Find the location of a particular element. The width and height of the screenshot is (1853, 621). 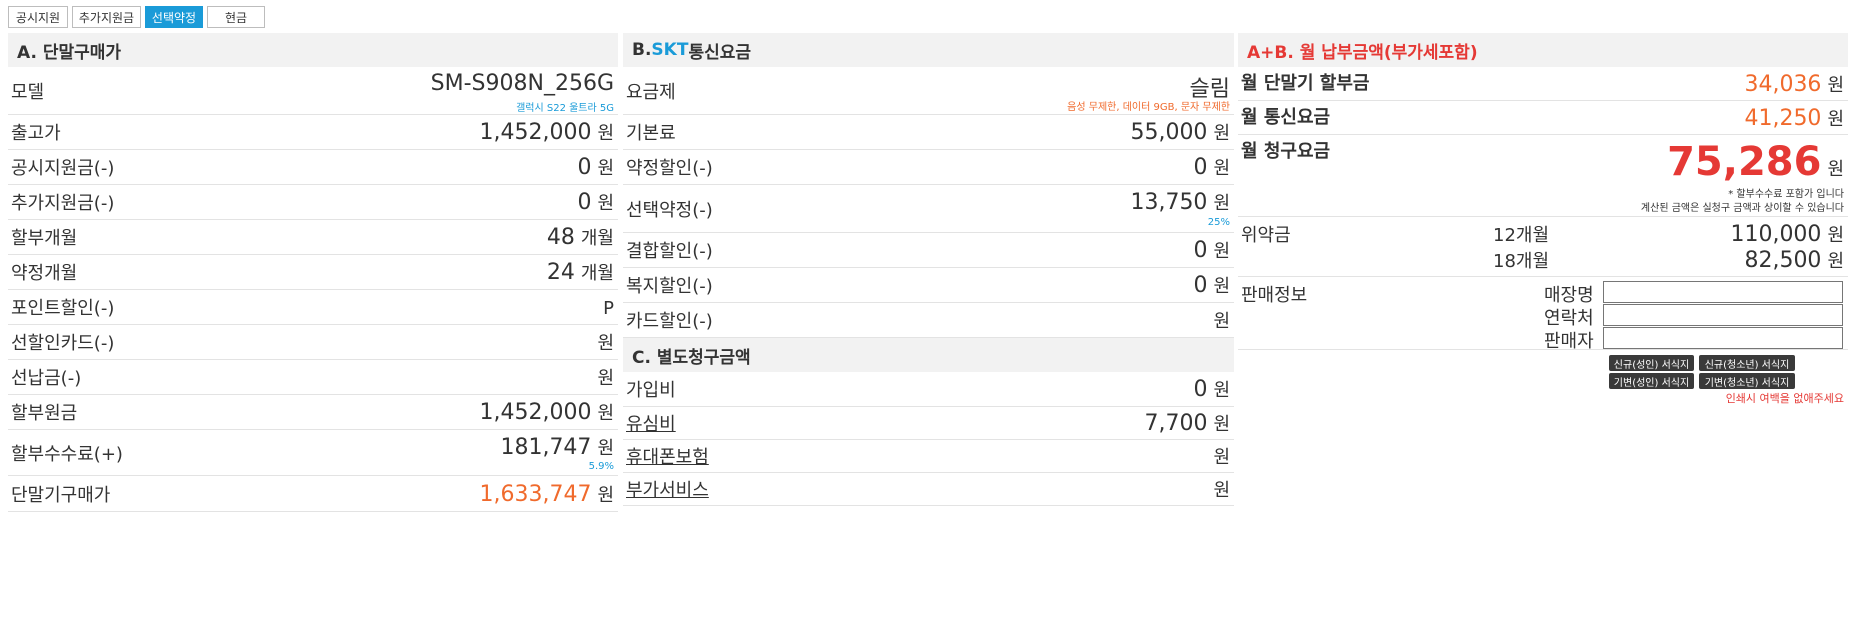

list-item: 유심비 7,700 원 is located at coordinates (928, 423).